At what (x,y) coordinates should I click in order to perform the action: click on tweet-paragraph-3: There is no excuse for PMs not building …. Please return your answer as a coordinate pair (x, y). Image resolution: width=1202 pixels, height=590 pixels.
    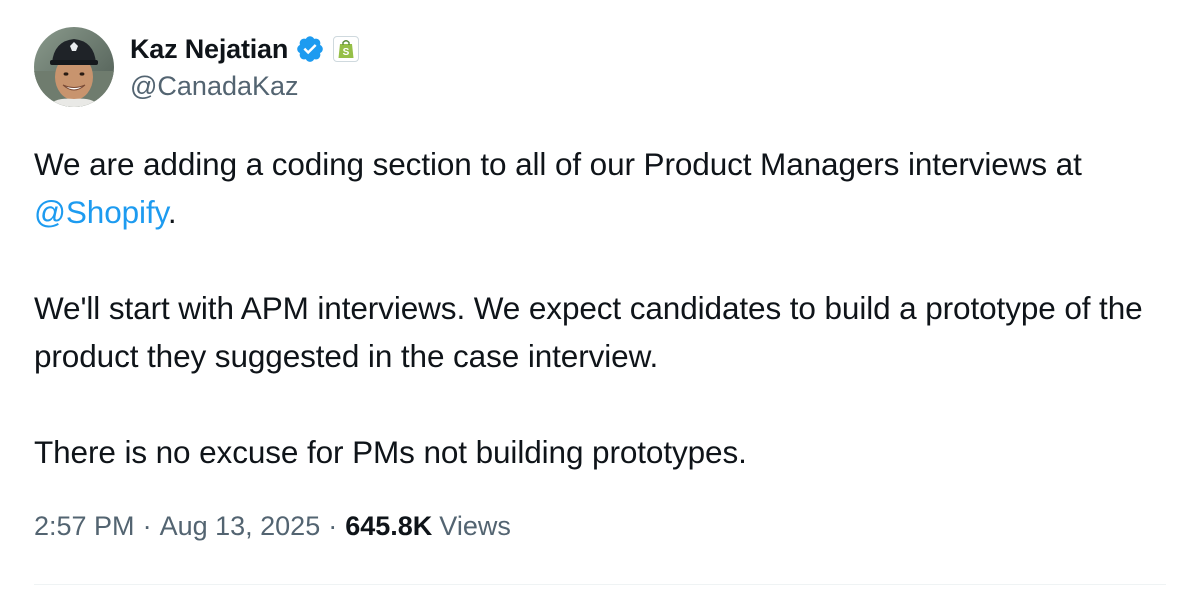
    Looking at the image, I should click on (390, 452).